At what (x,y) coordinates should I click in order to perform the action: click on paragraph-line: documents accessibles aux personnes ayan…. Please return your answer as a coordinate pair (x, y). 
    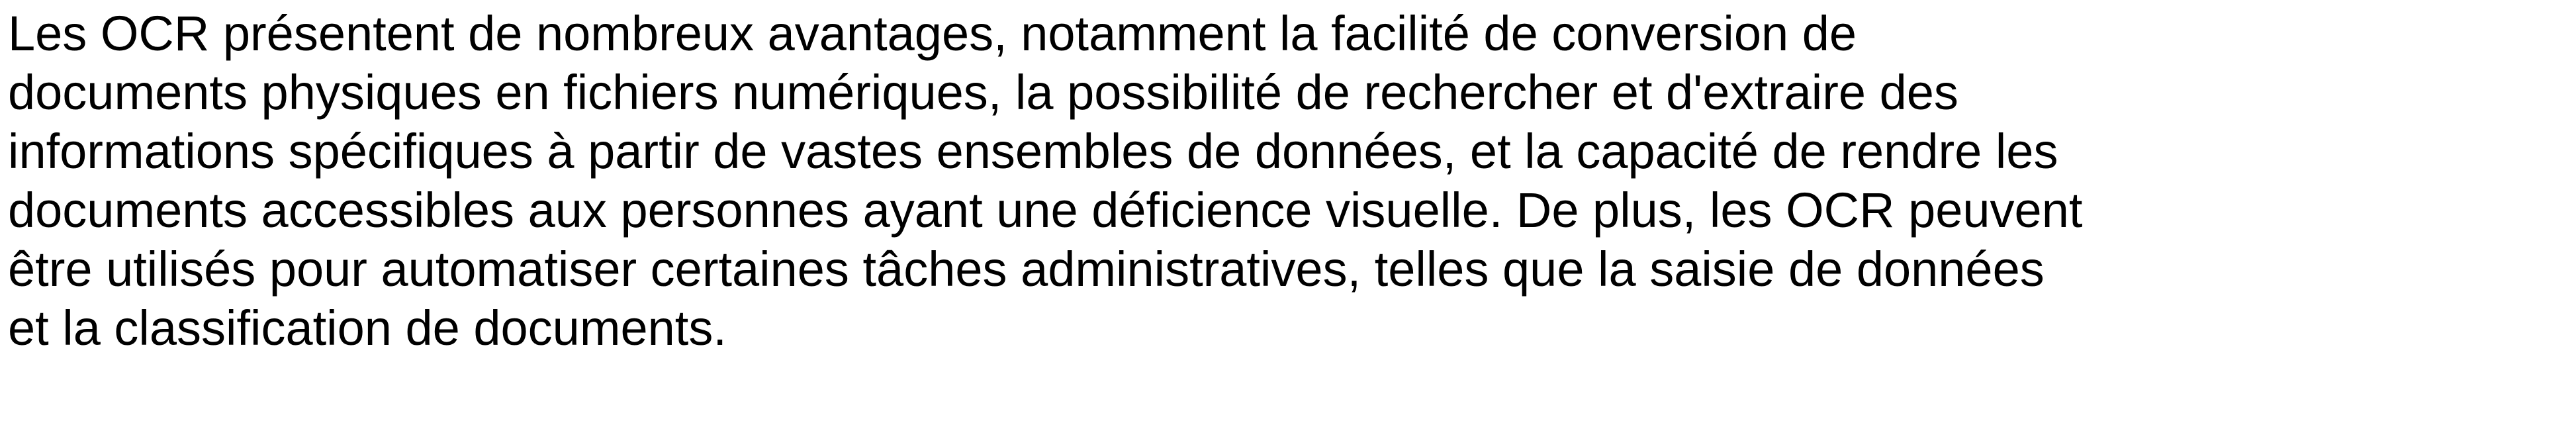
    Looking at the image, I should click on (1045, 210).